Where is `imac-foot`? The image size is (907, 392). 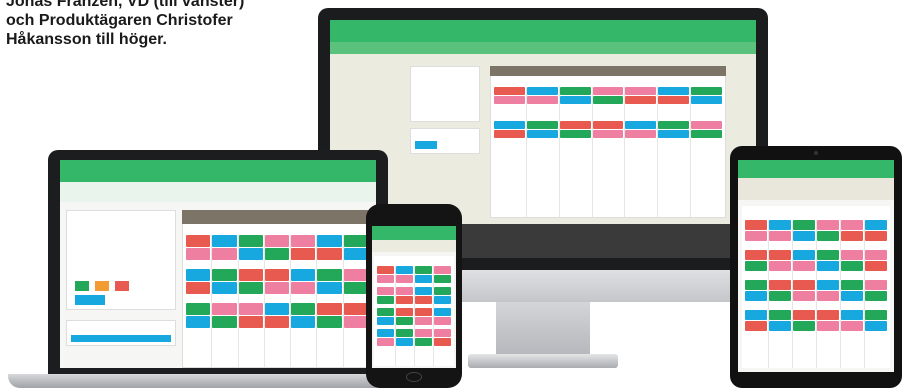
imac-foot is located at coordinates (543, 361).